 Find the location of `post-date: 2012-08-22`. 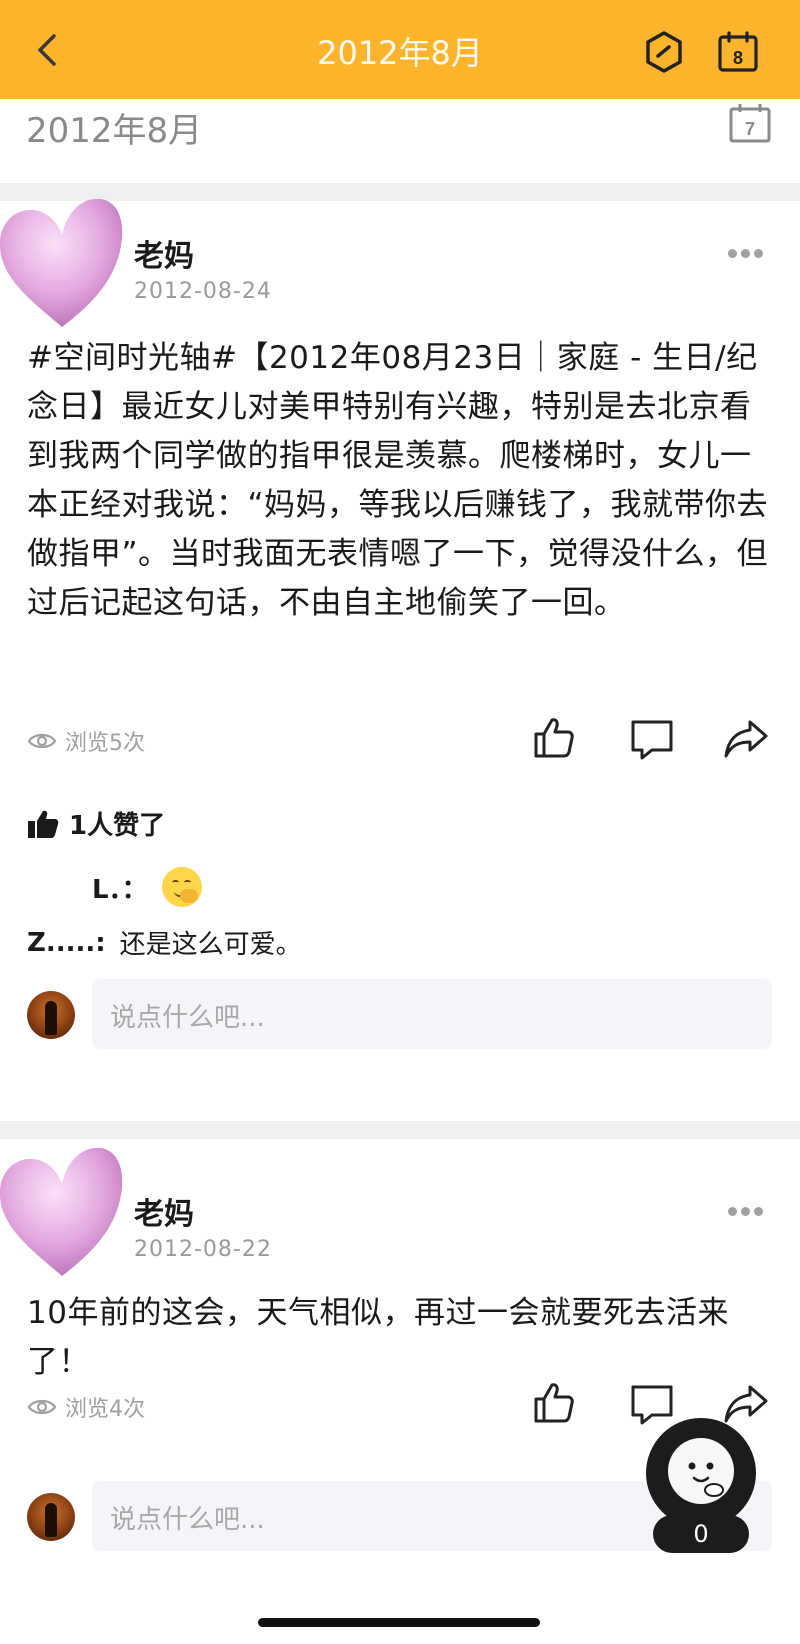

post-date: 2012-08-22 is located at coordinates (203, 1249).